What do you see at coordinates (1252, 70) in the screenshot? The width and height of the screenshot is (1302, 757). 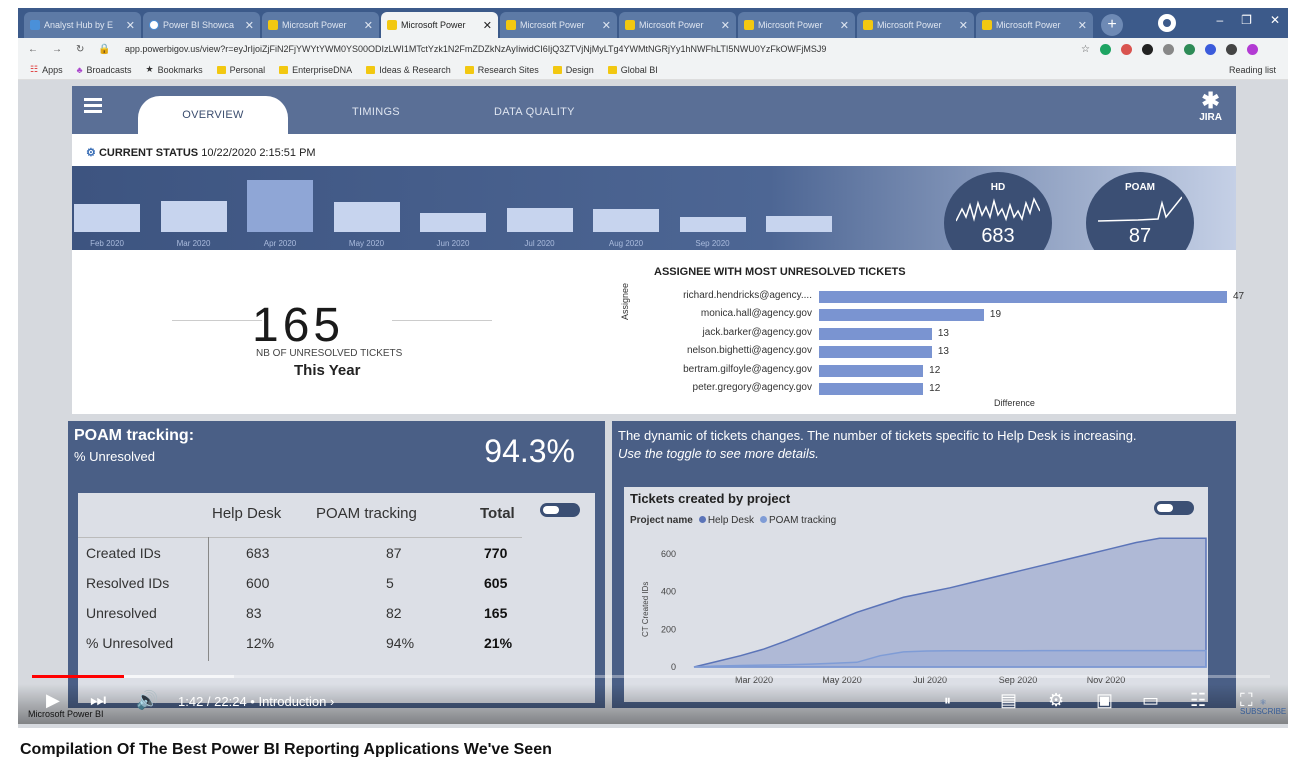 I see `reading-list: Reading list` at bounding box center [1252, 70].